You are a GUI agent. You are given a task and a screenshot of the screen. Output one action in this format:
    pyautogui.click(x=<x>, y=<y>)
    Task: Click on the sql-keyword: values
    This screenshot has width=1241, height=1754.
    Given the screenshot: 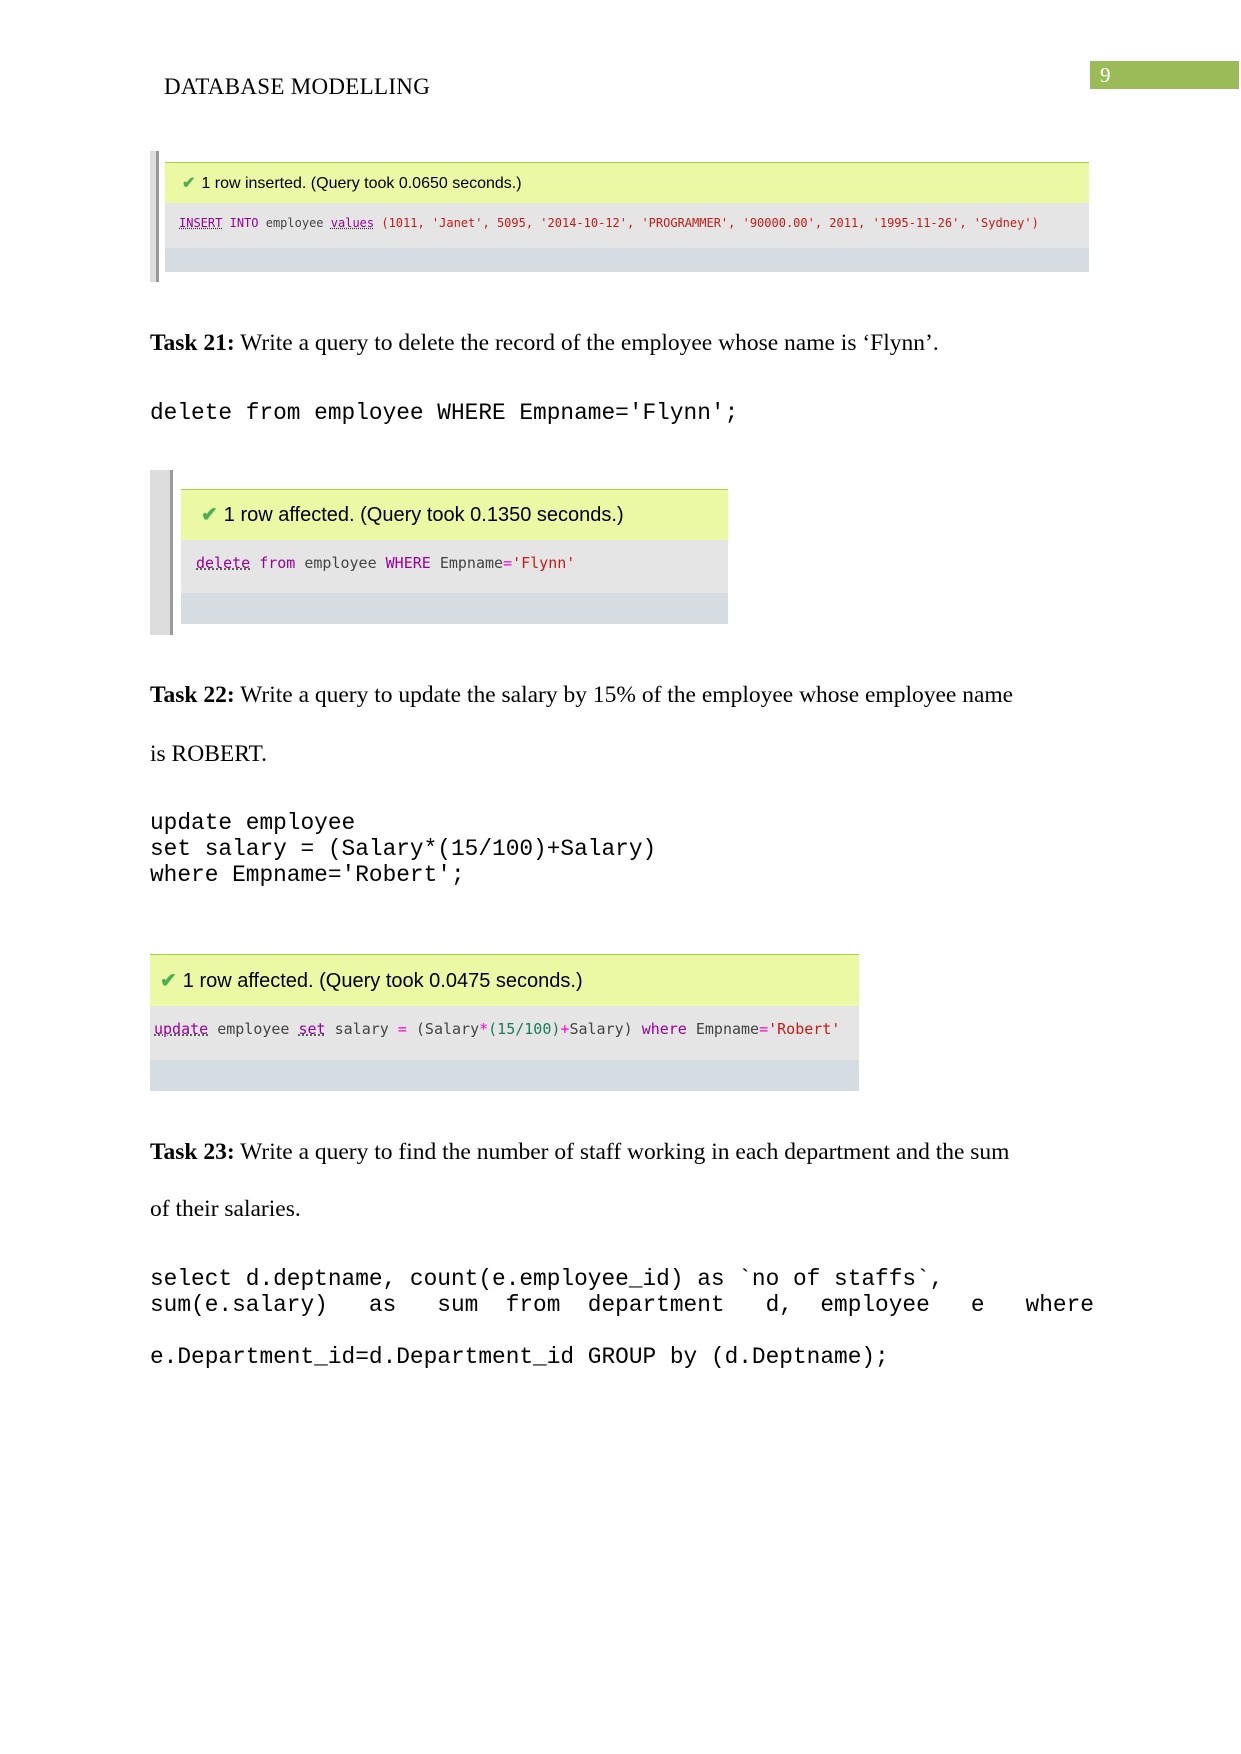 What is the action you would take?
    pyautogui.click(x=352, y=223)
    